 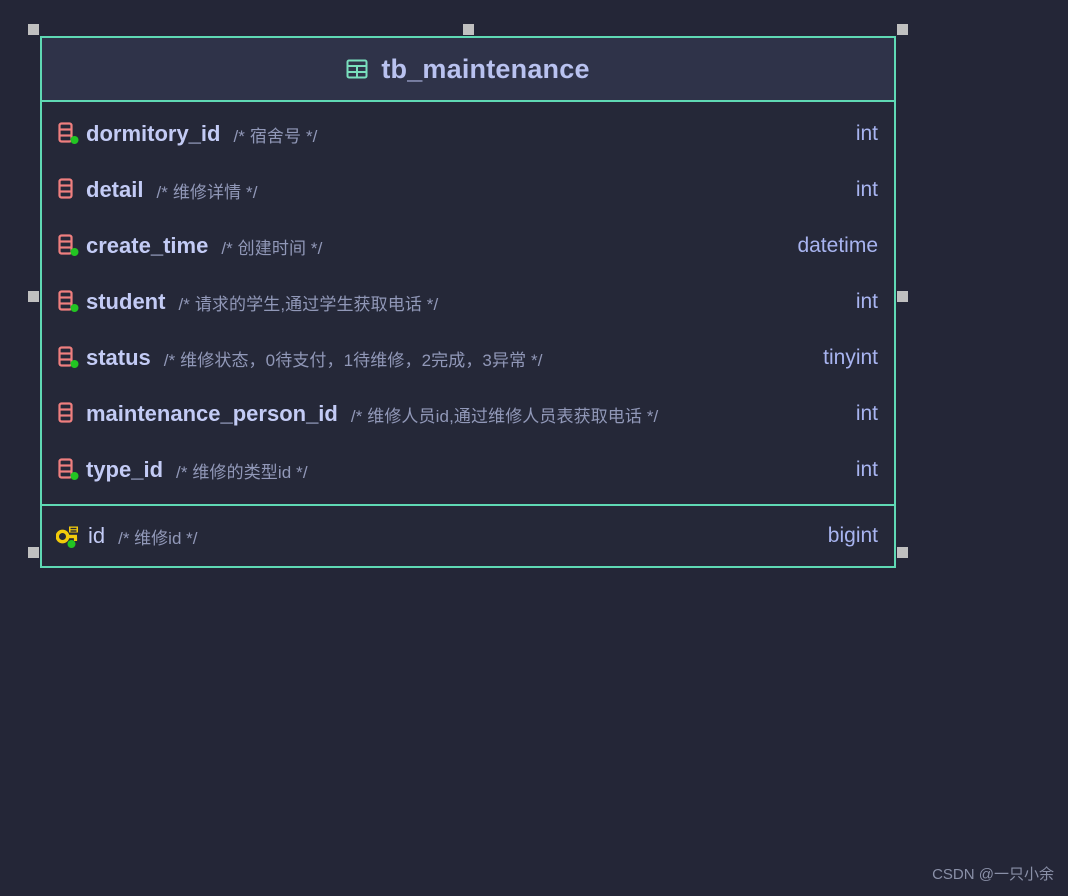 I want to click on field-name: maintenance_person_id, so click(x=212, y=413).